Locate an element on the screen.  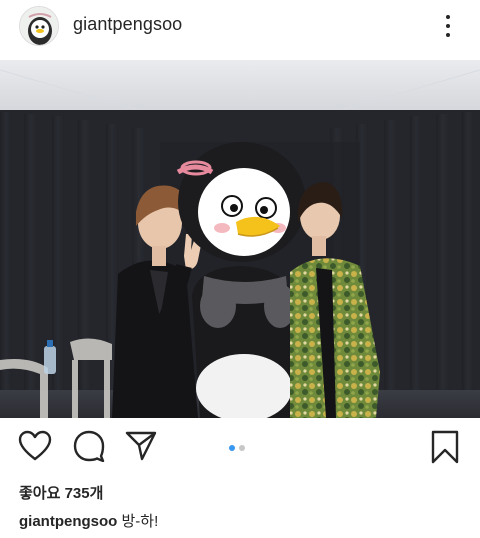
post-username: giantpengsoo is located at coordinates (127, 24).